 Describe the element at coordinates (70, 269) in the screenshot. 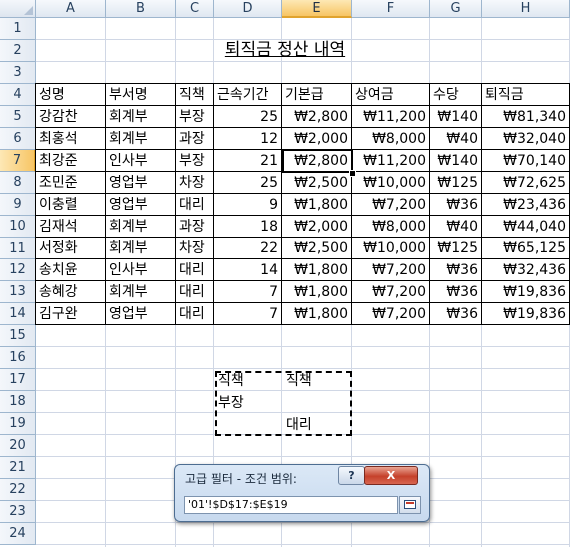

I see `table-cell: 송치윤` at that location.